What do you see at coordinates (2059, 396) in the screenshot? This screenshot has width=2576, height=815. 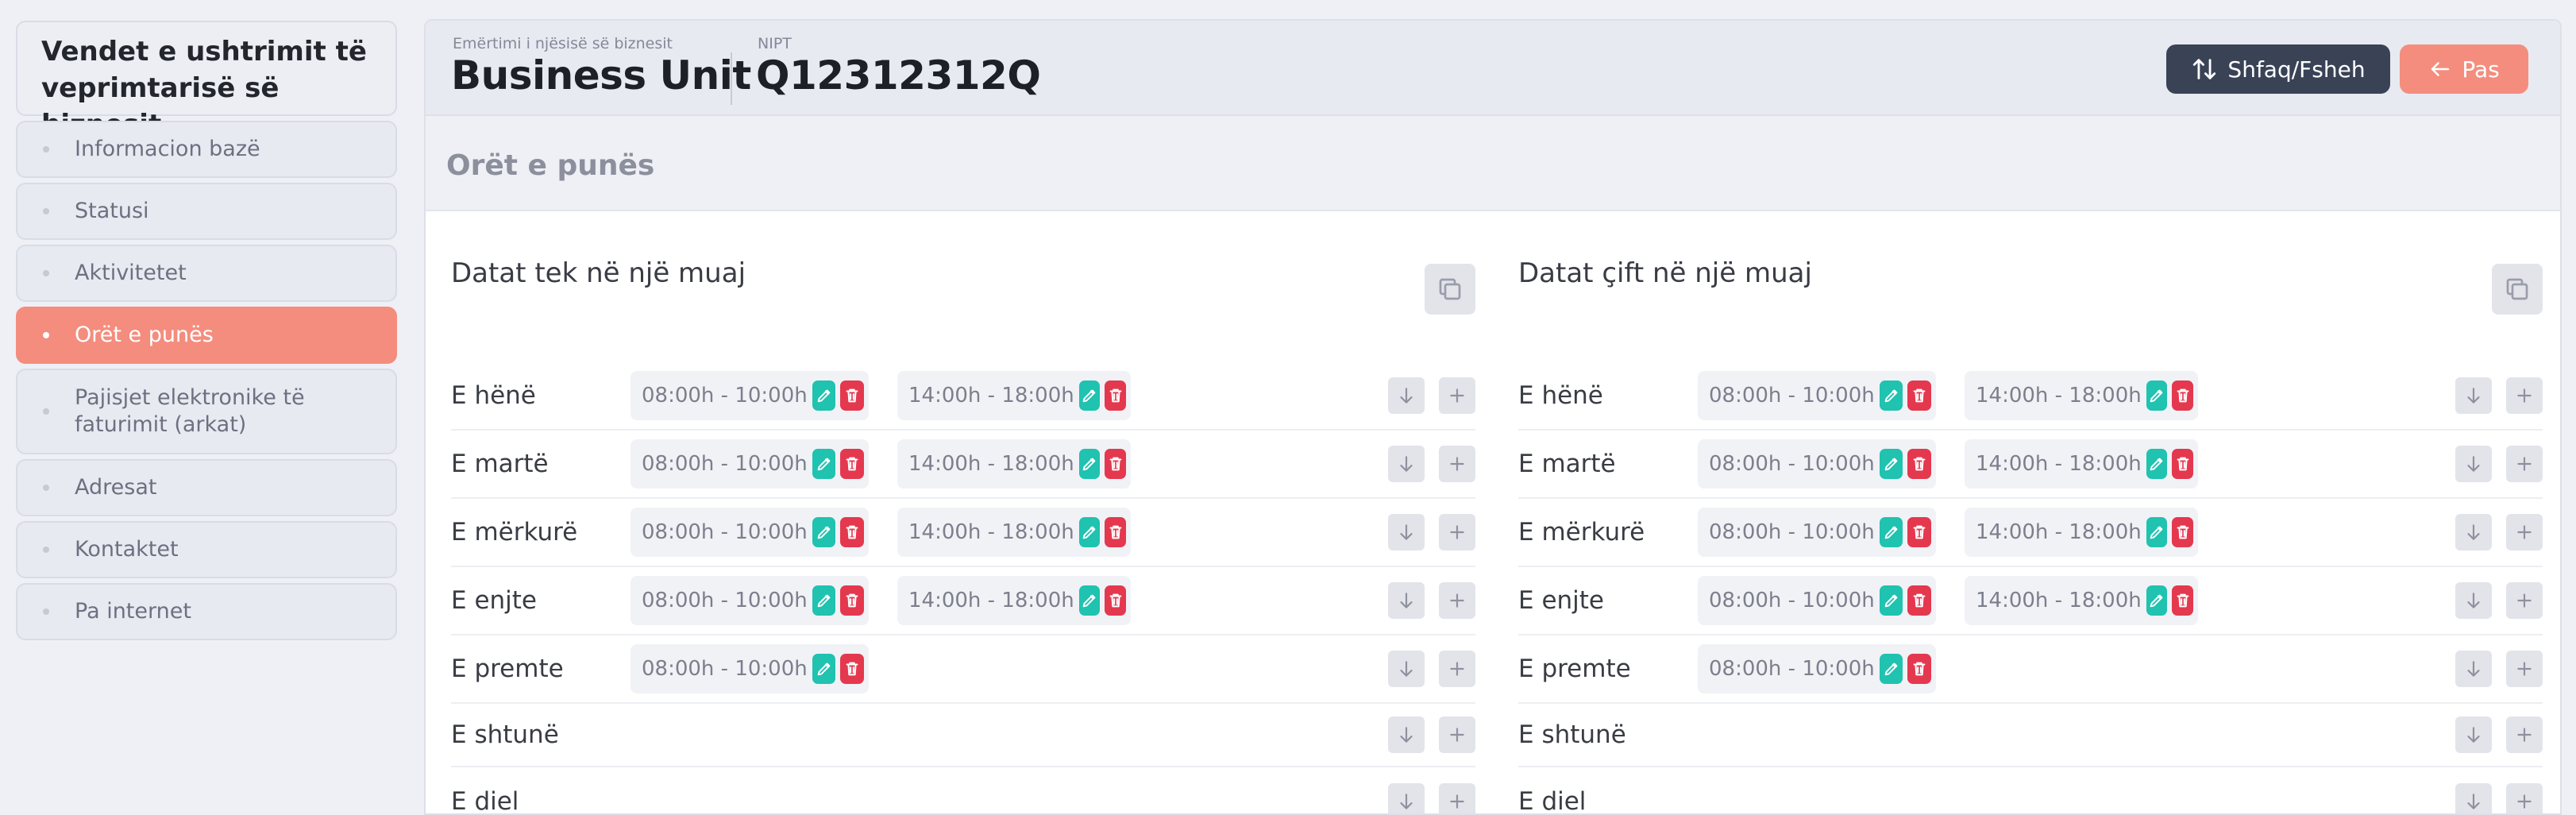 I see `time-slot-text: 14:00h - 18:00h` at bounding box center [2059, 396].